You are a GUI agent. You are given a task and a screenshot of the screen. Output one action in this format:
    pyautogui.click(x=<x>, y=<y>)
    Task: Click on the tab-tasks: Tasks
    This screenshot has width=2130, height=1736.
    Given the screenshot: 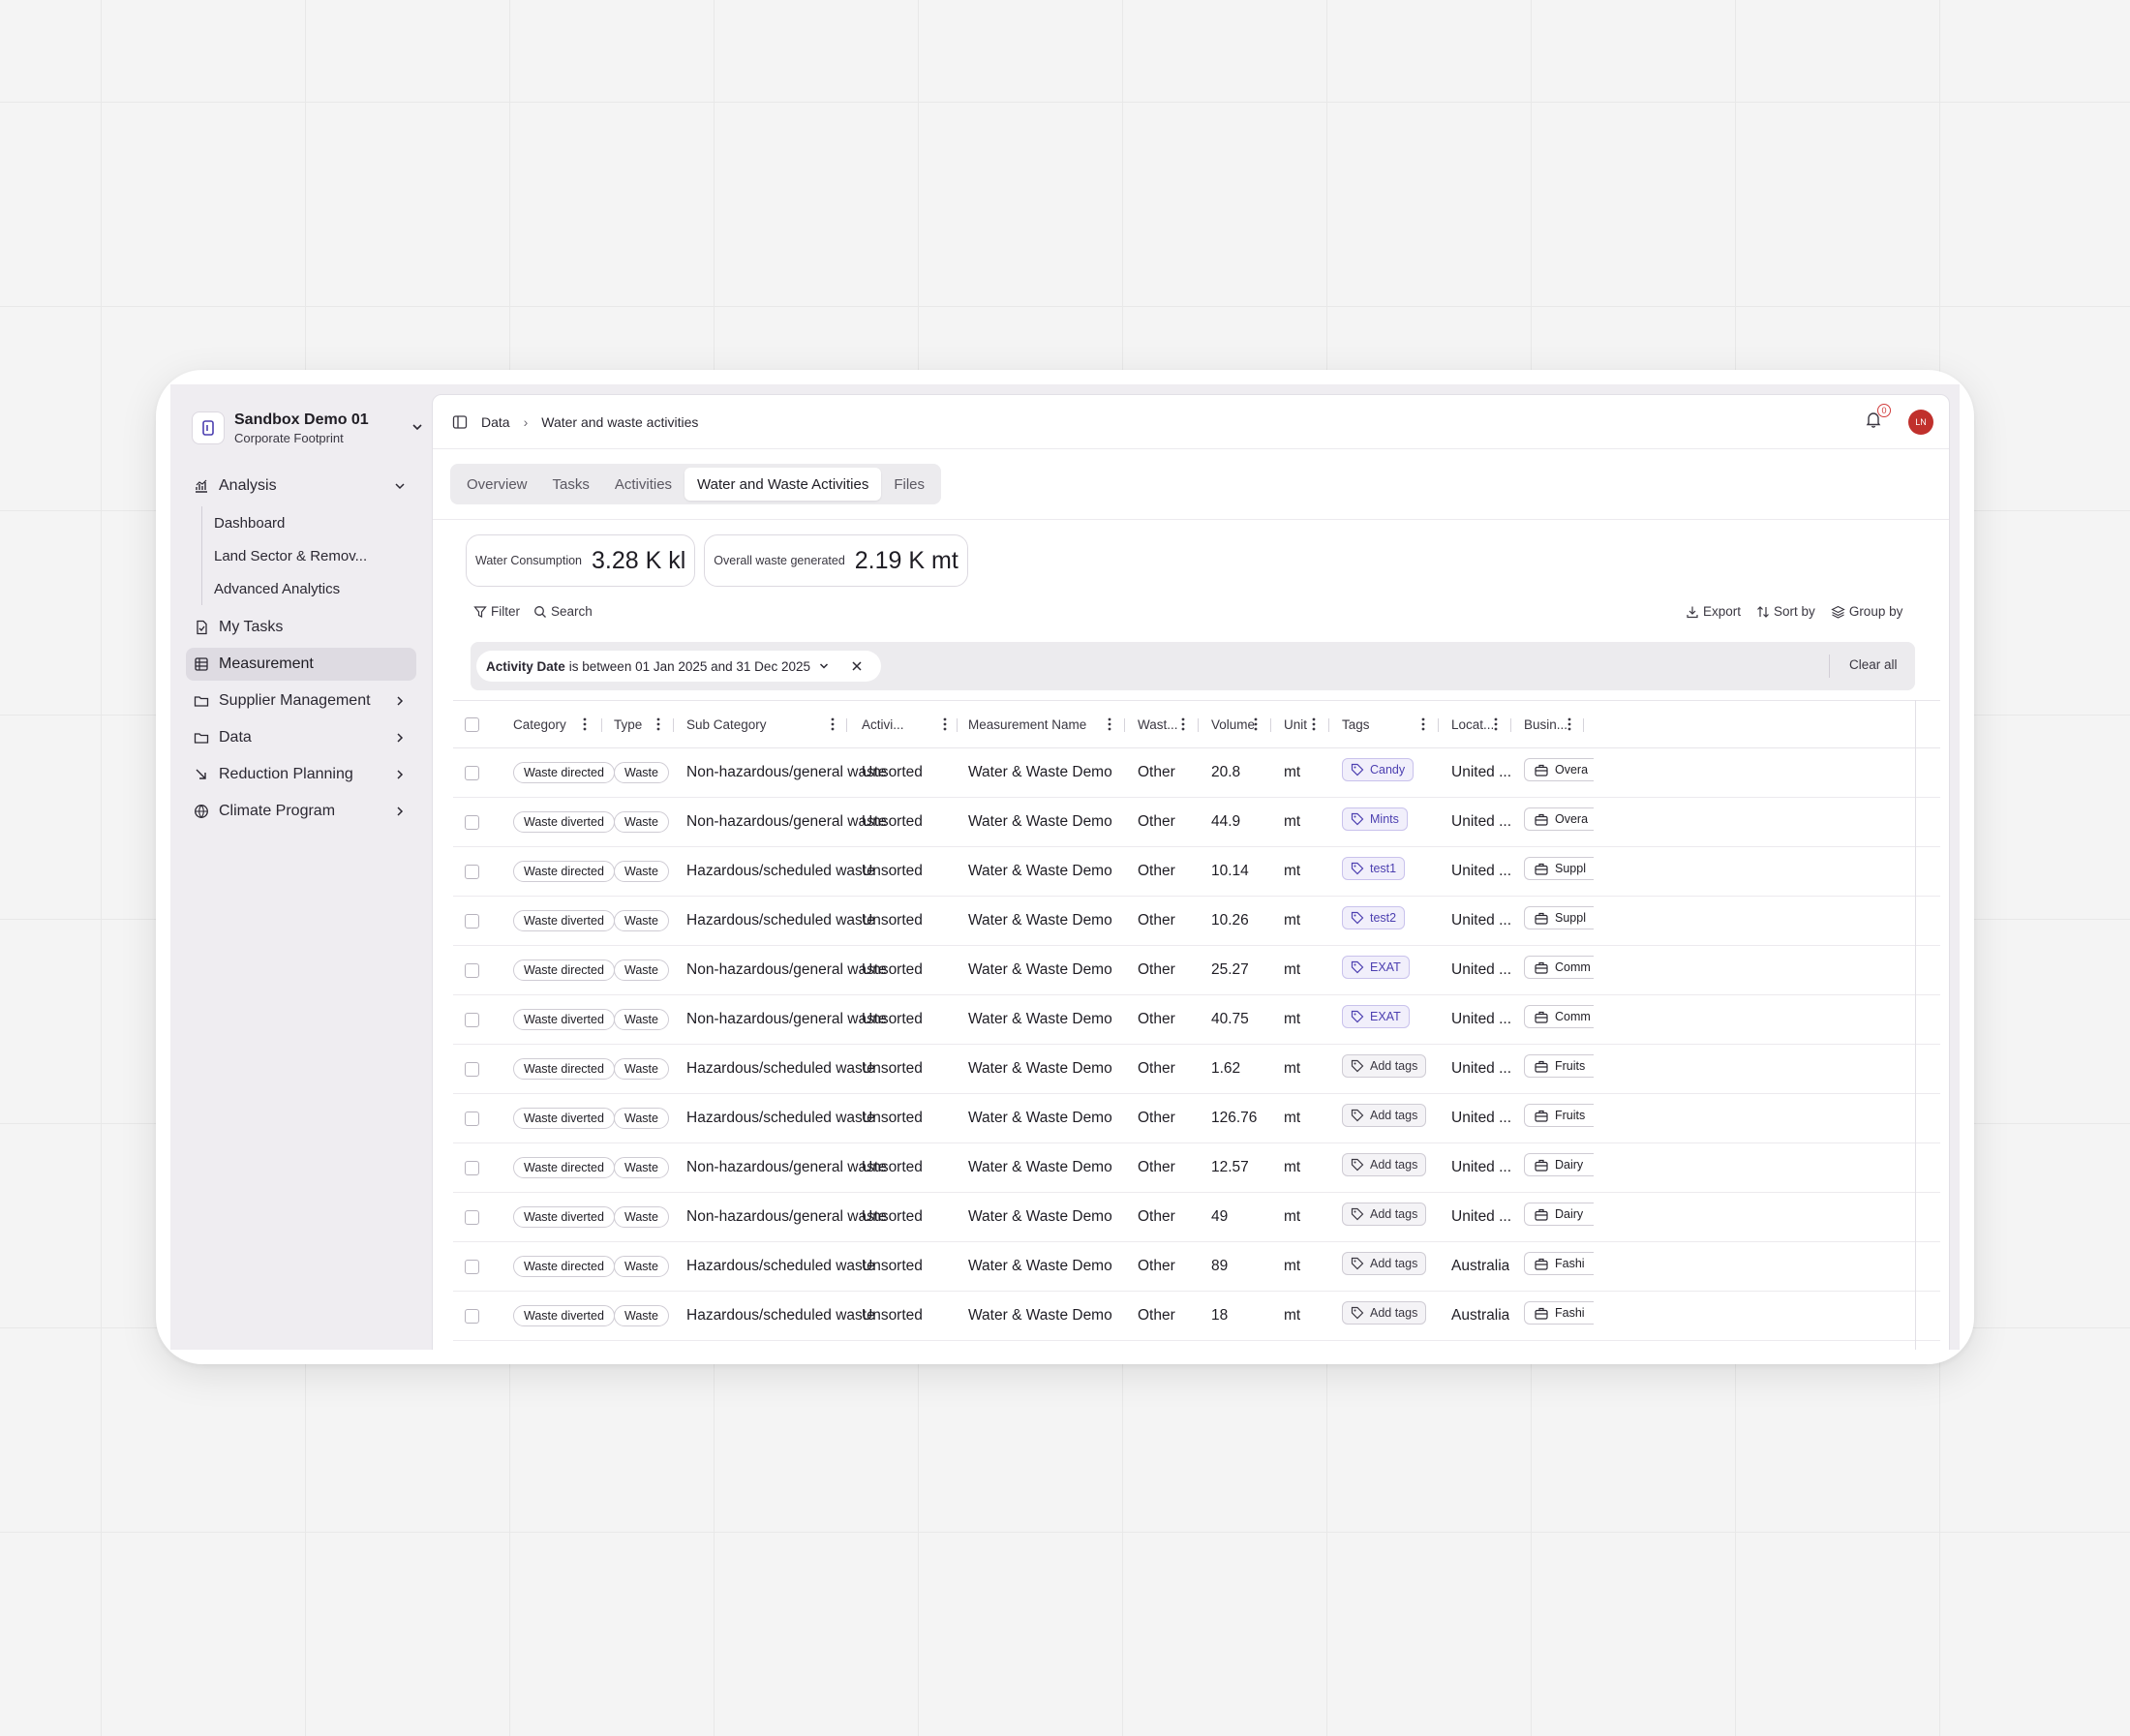 What is the action you would take?
    pyautogui.click(x=571, y=484)
    